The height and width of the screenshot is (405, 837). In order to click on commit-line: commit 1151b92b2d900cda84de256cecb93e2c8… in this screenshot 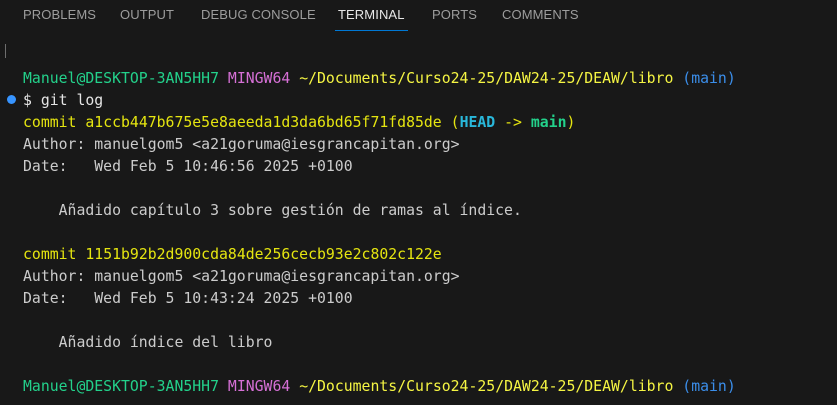, I will do `click(232, 255)`.